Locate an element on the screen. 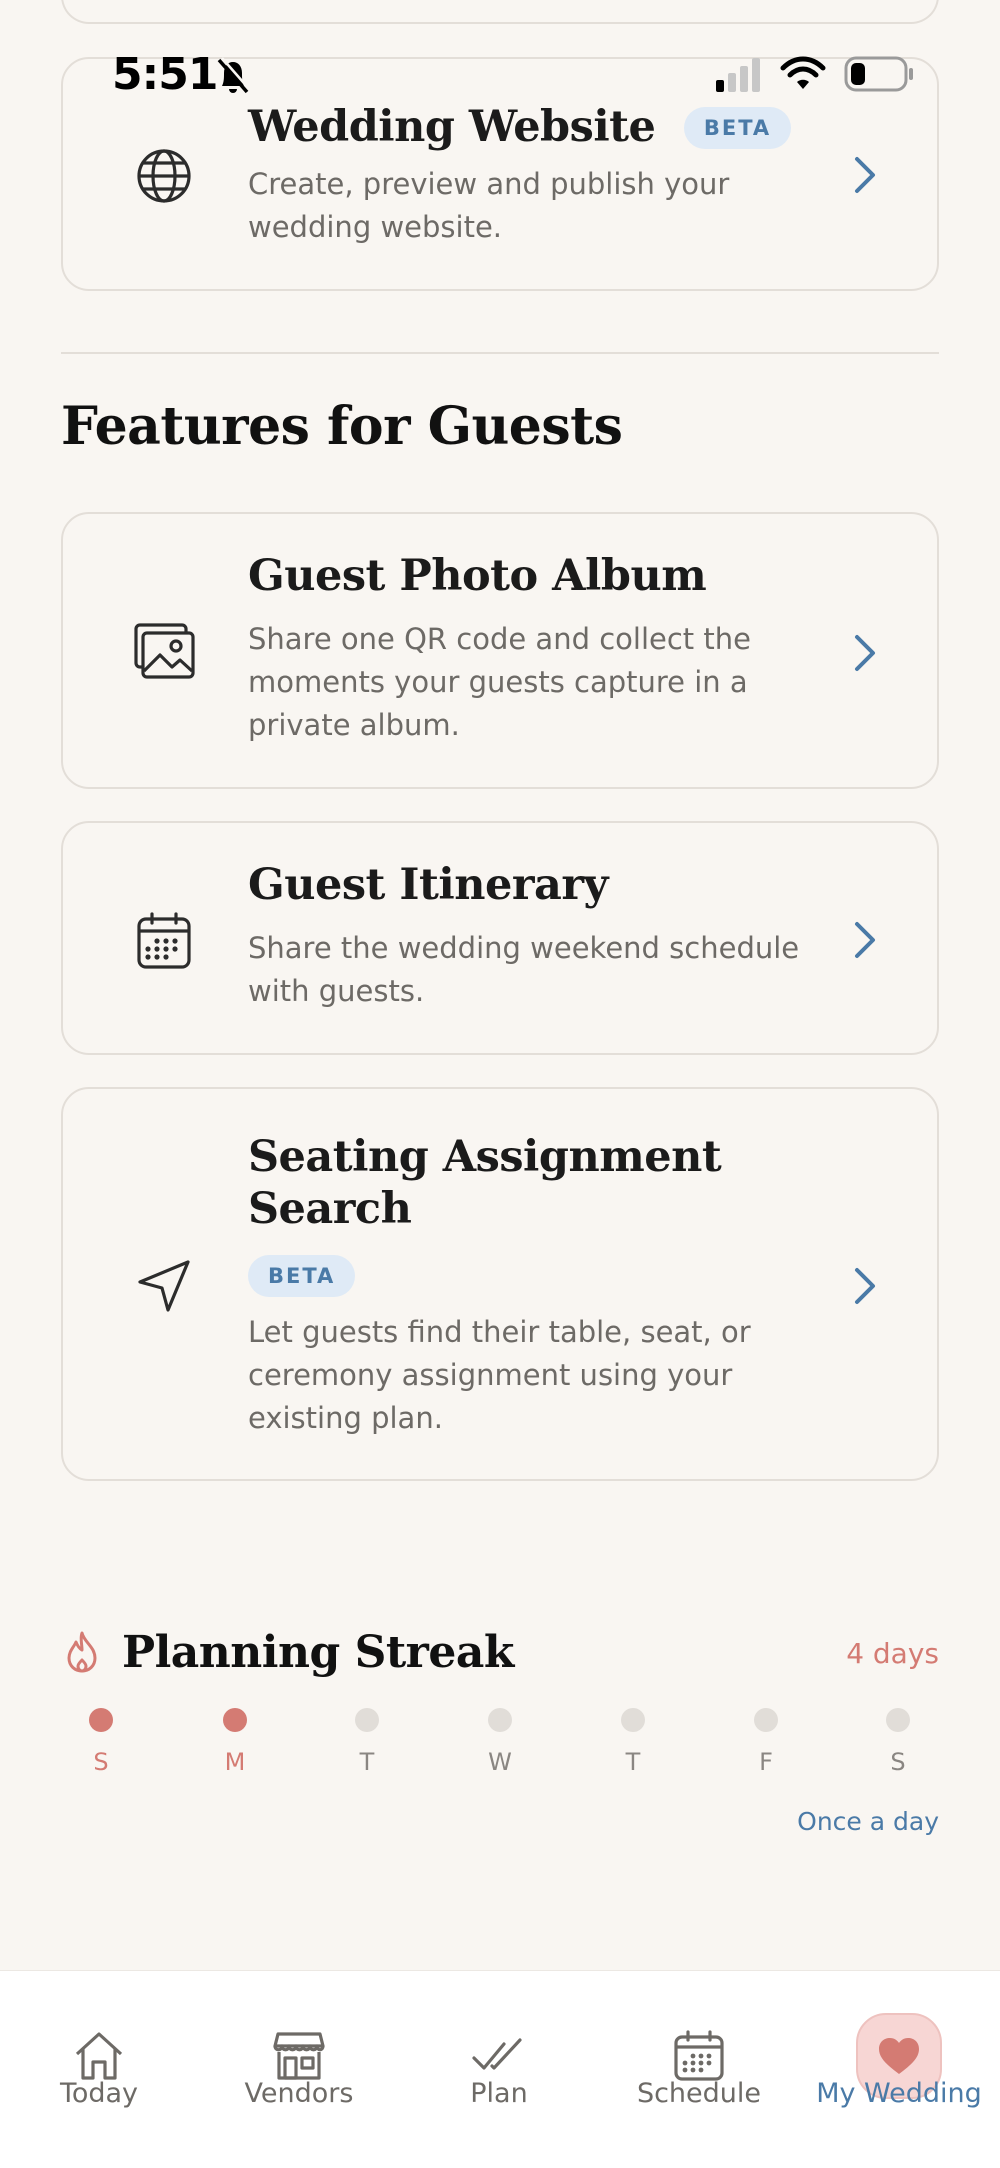 The image size is (1000, 2168). tab-plan: Plan is located at coordinates (499, 2069).